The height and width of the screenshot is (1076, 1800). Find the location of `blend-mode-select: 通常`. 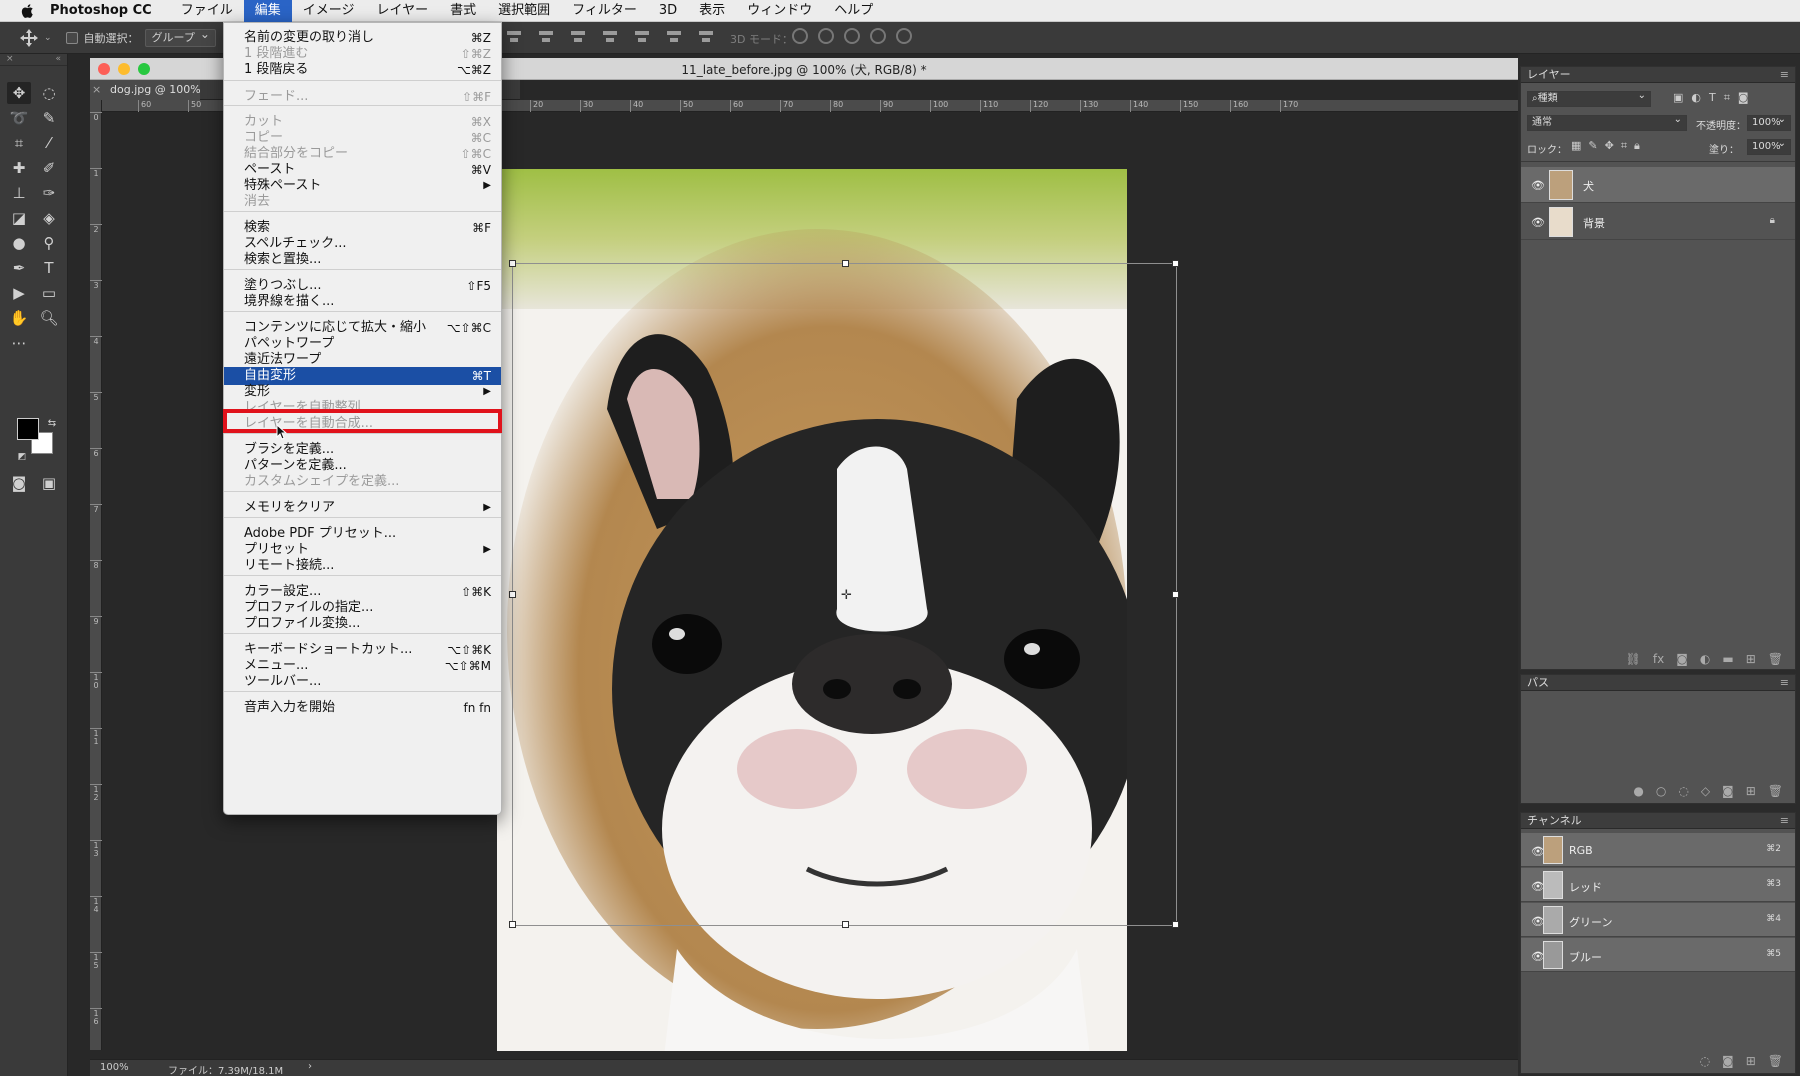

blend-mode-select: 通常 is located at coordinates (1607, 122).